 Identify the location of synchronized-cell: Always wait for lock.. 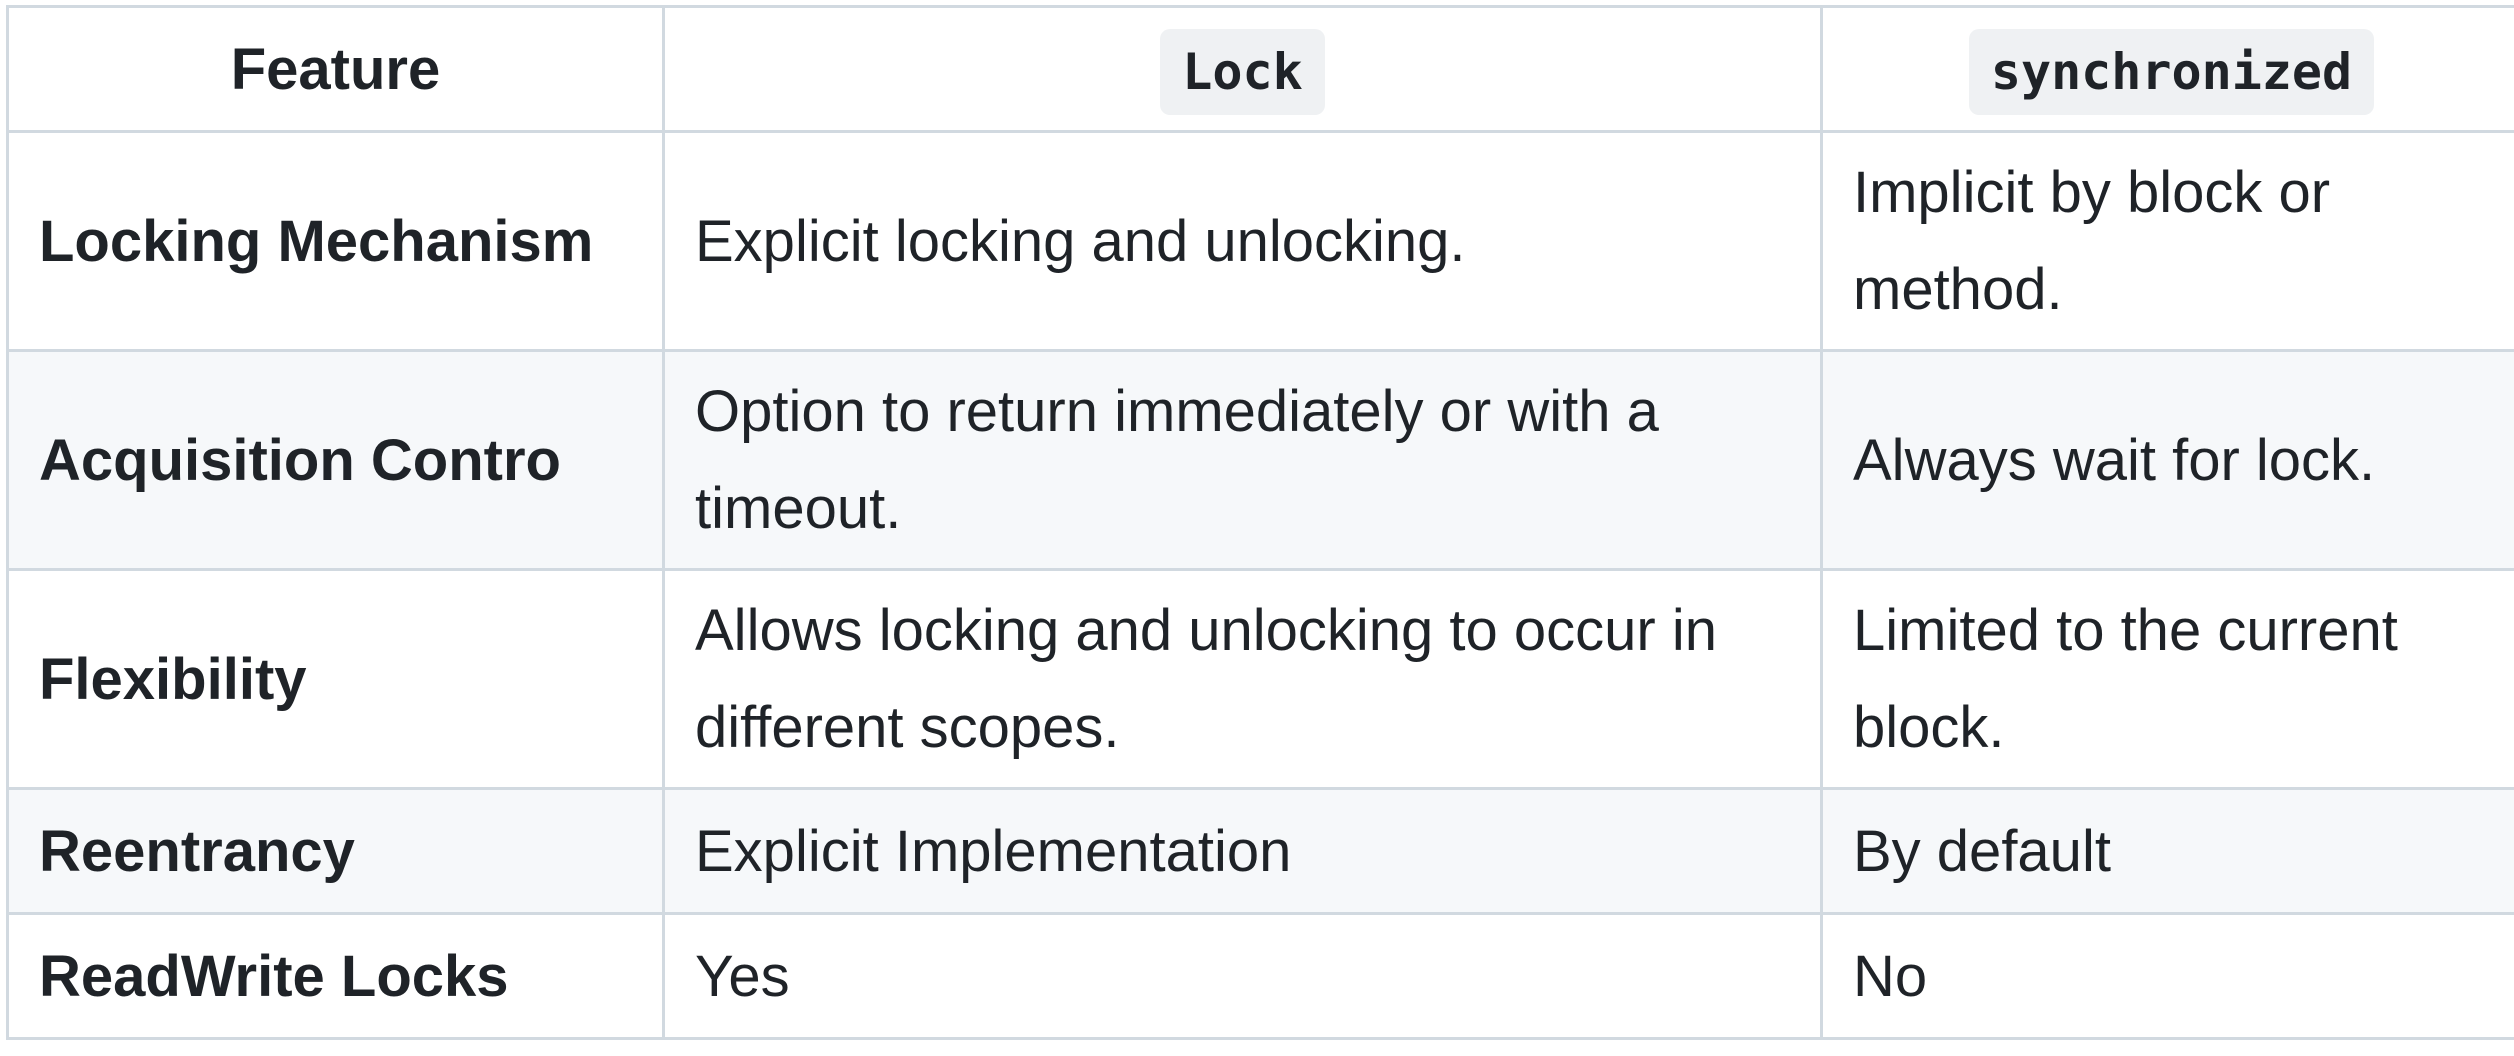
(2167, 460).